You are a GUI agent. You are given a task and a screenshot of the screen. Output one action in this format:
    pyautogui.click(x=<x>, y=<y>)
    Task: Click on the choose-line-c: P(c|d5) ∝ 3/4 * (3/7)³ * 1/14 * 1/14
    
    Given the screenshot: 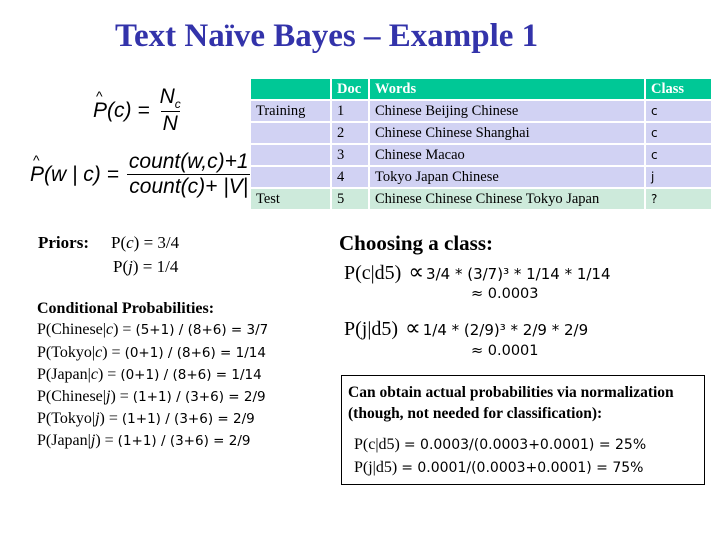 What is the action you would take?
    pyautogui.click(x=477, y=272)
    